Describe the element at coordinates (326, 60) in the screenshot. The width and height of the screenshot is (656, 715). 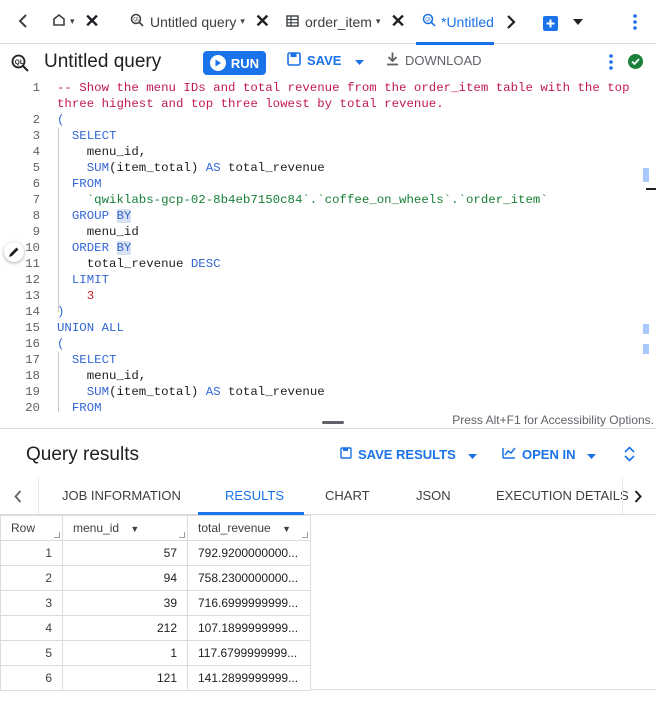
I see `save-button: SAVE` at that location.